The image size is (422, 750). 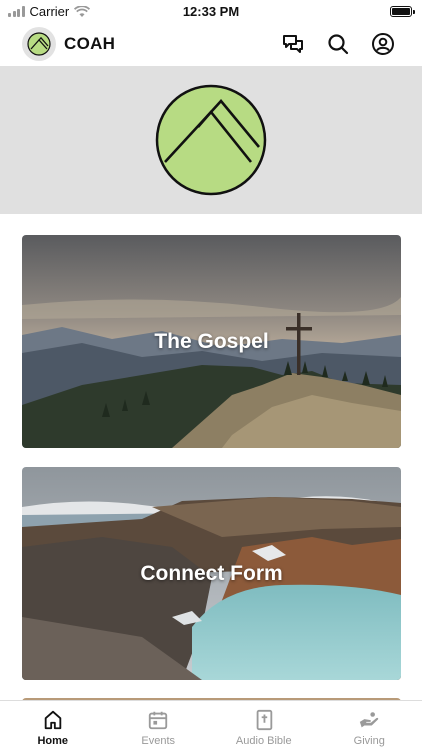 I want to click on tab-events: Events, so click(x=159, y=725).